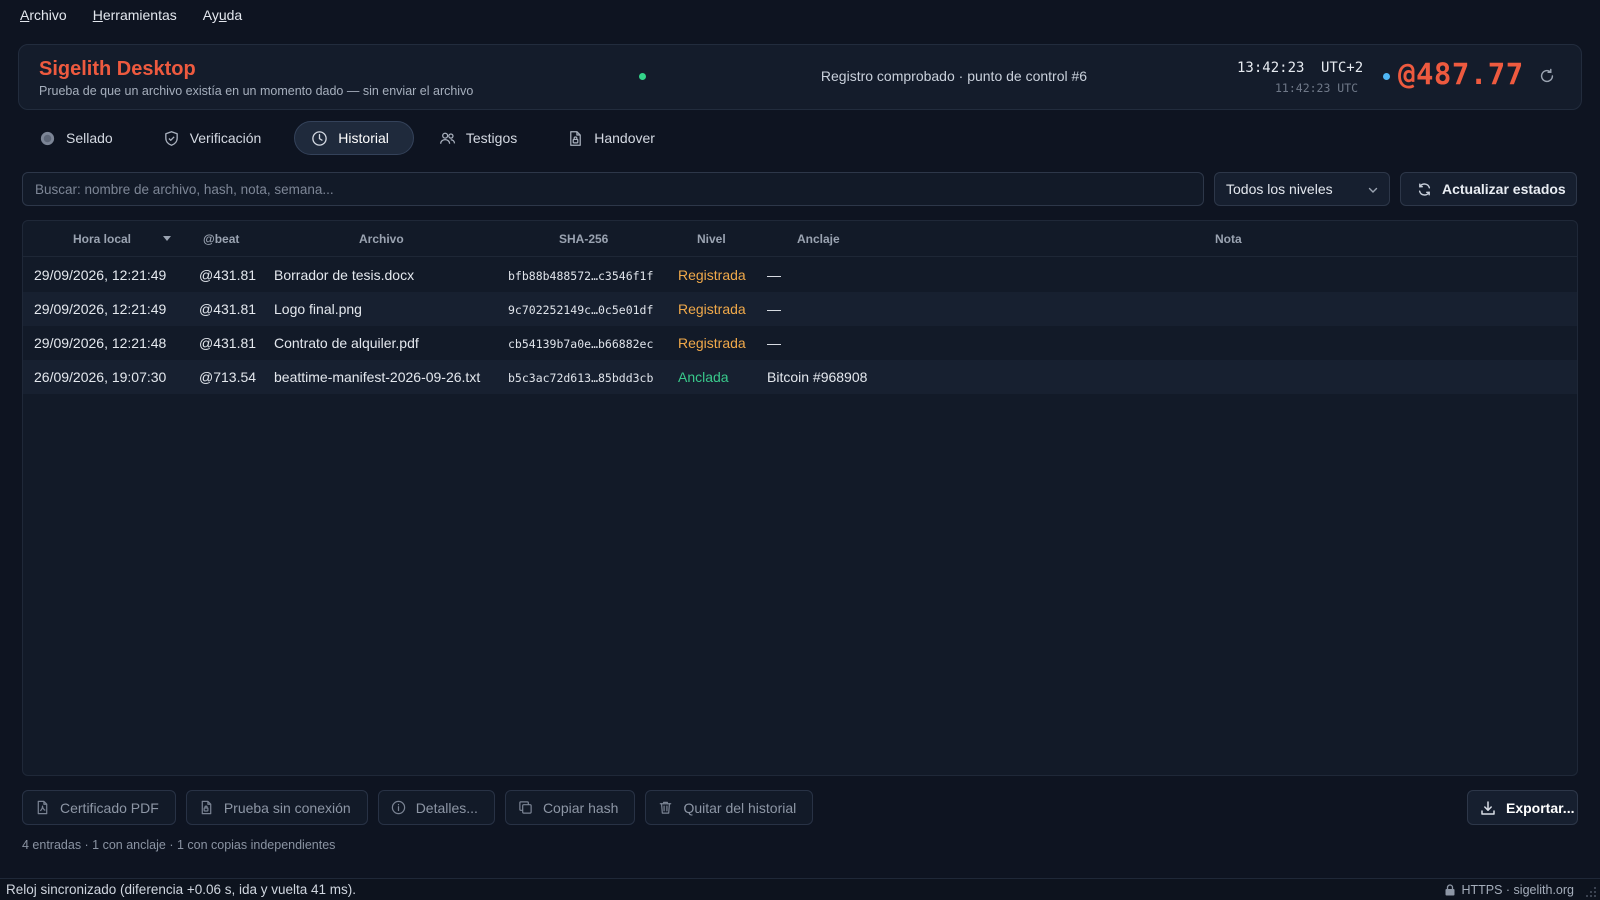  Describe the element at coordinates (613, 189) in the screenshot. I see `search-input` at that location.